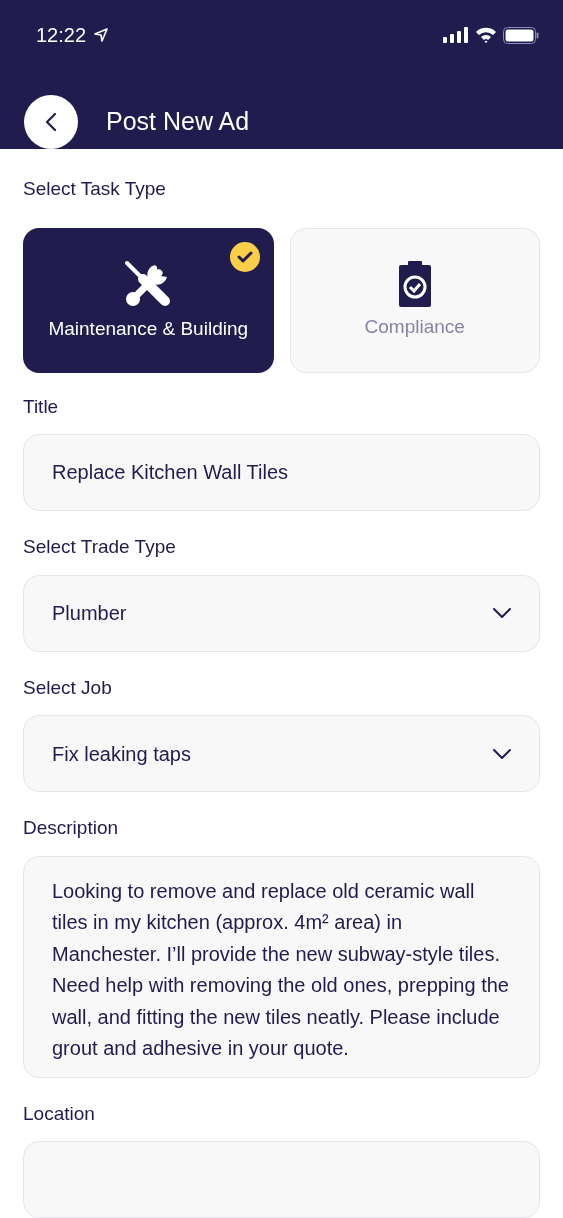 The image size is (563, 1218). I want to click on field-label: Title, so click(41, 406).